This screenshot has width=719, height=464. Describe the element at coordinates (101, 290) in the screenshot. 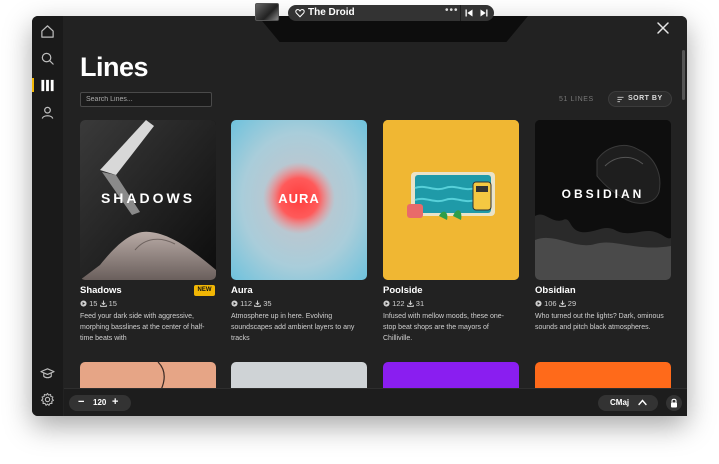

I see `card-title: Shadows` at that location.